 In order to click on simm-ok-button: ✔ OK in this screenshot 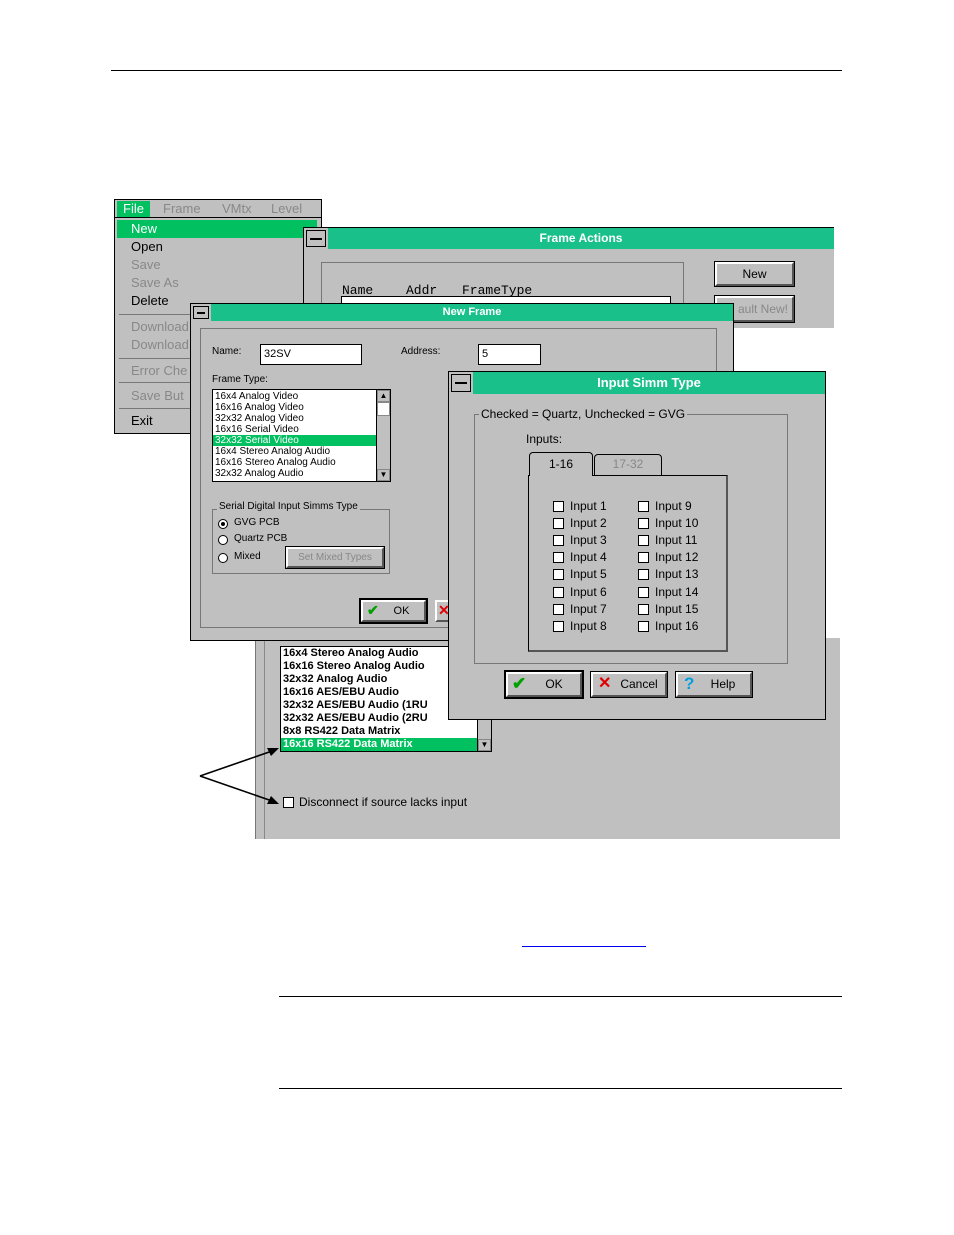, I will do `click(544, 684)`.